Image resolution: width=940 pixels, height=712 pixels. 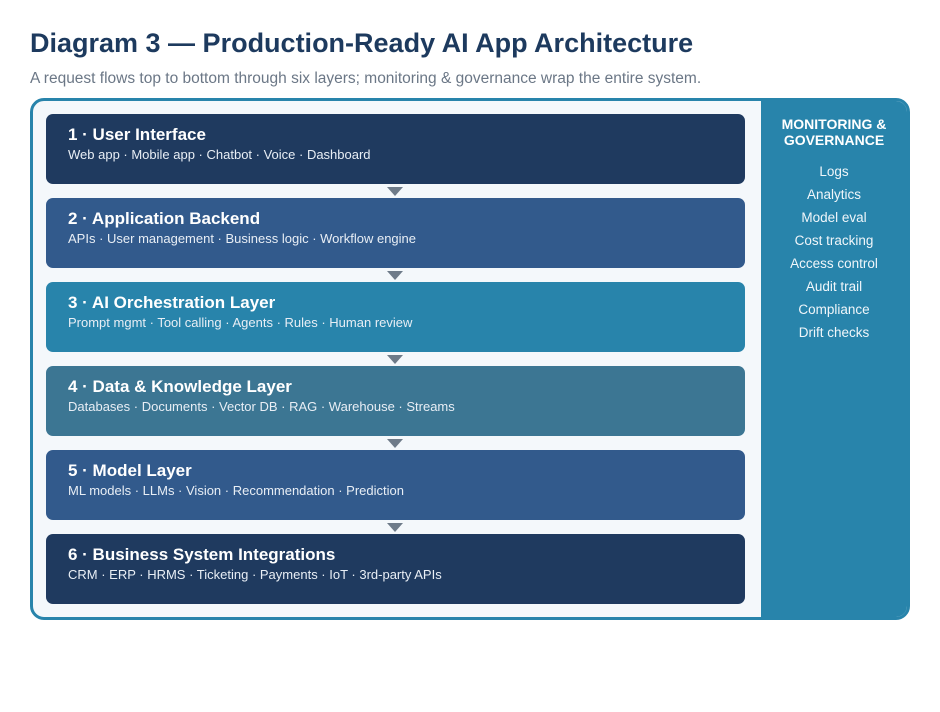 I want to click on layer-title: 5 · Model Layer, so click(x=130, y=470).